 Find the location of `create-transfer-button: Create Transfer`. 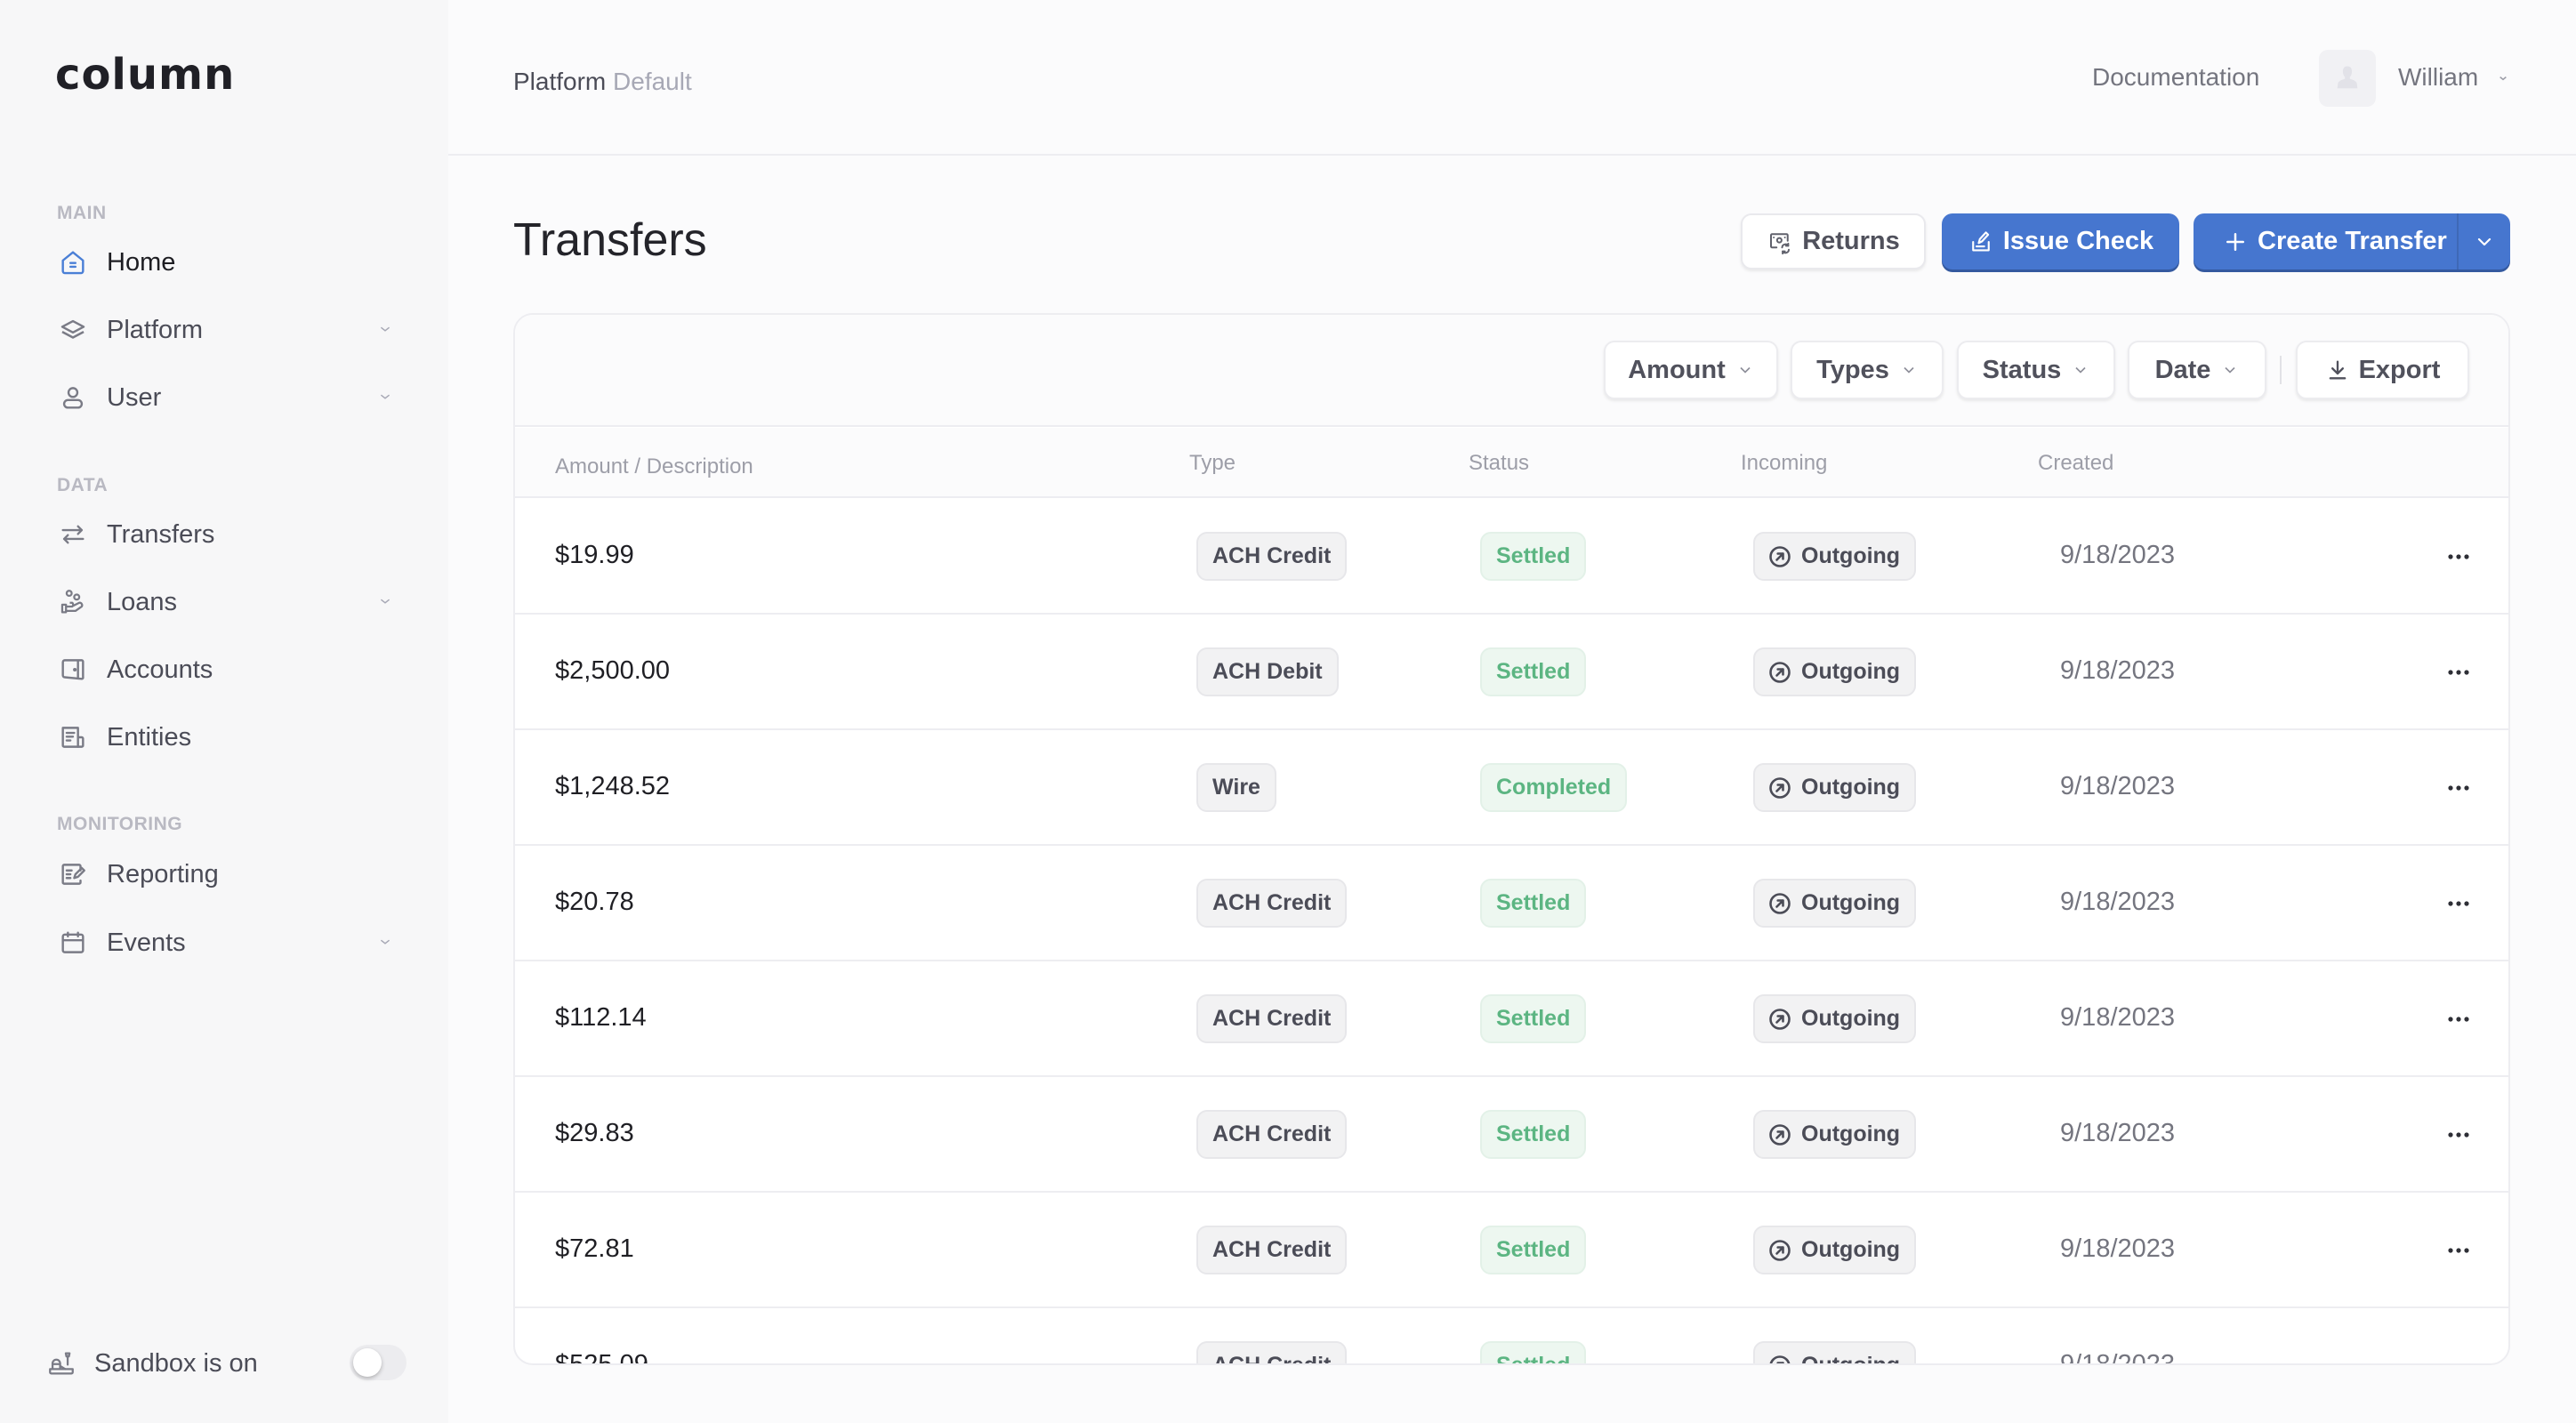

create-transfer-button: Create Transfer is located at coordinates (2352, 241).